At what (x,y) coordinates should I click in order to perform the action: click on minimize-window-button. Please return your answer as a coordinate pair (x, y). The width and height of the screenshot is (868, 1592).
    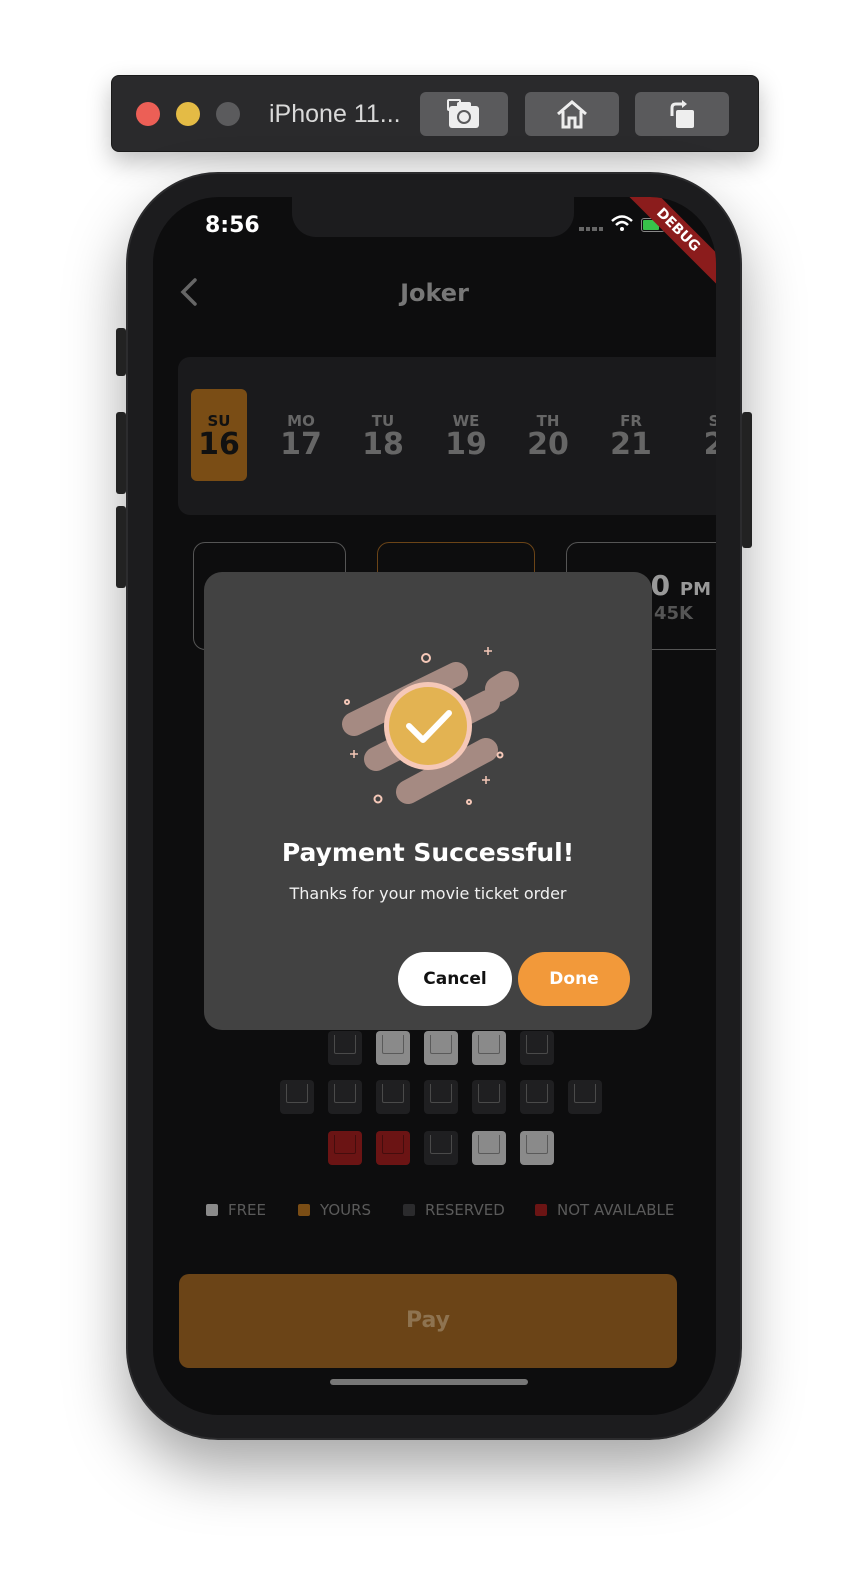
    Looking at the image, I should click on (188, 114).